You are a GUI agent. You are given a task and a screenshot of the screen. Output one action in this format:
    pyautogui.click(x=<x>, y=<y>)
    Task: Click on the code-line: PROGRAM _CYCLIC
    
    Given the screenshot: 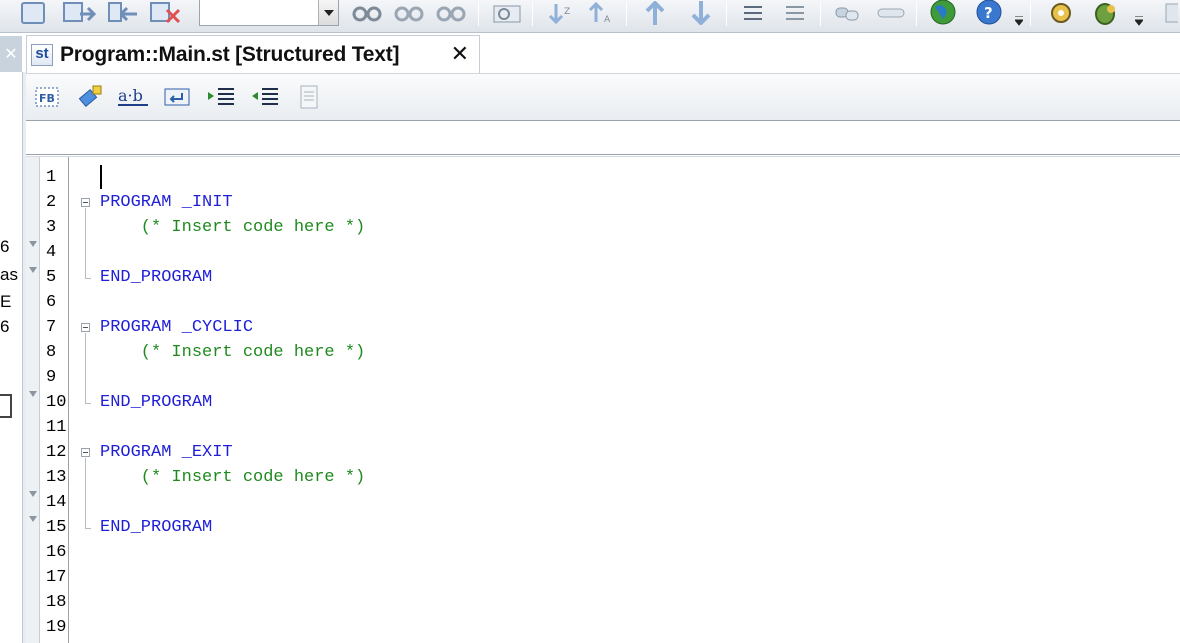 What is the action you would take?
    pyautogui.click(x=177, y=327)
    